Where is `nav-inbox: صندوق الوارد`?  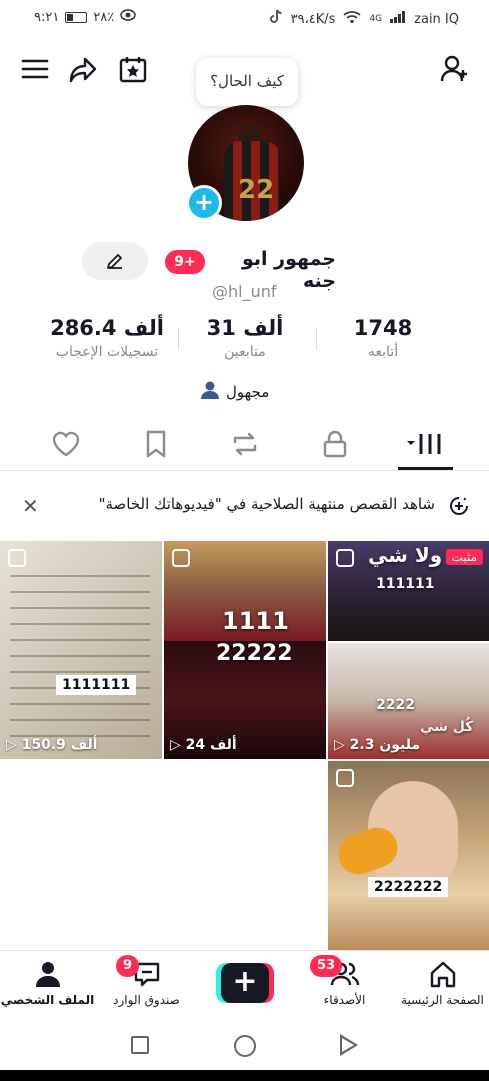
nav-inbox: صندوق الوارد is located at coordinates (146, 983).